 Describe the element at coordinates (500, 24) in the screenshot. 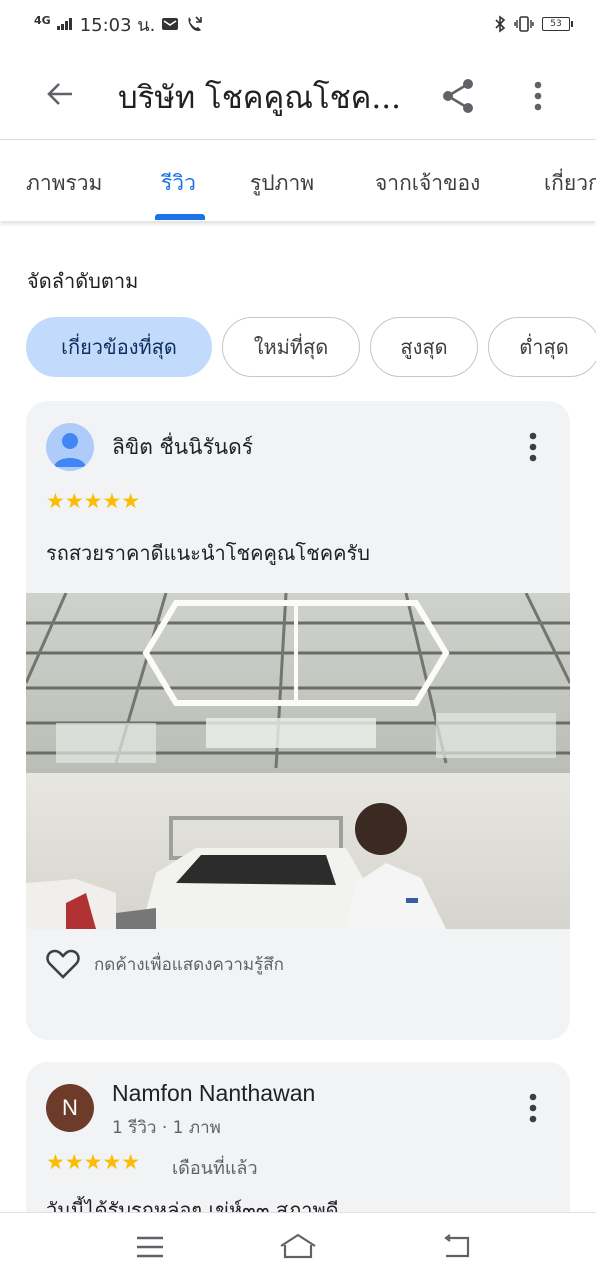

I see `bluetooth-icon` at that location.